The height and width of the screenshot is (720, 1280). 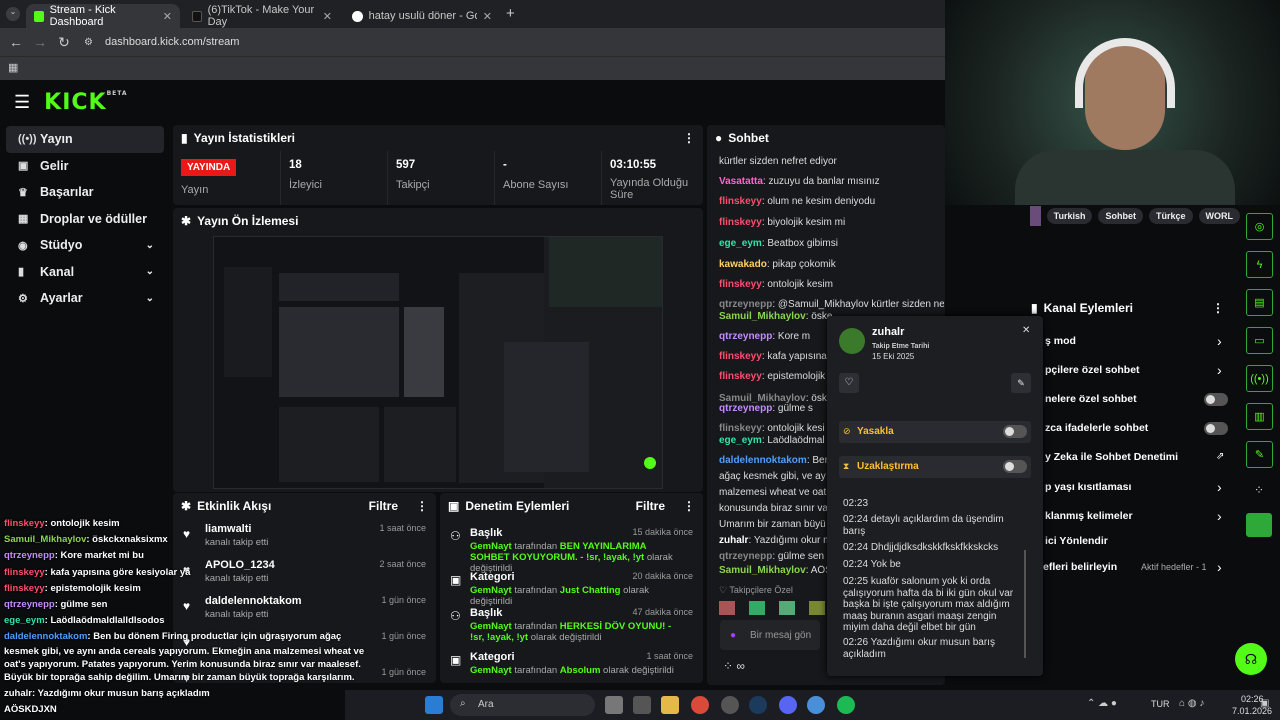 I want to click on chat-username: zuhalr, so click(x=733, y=540).